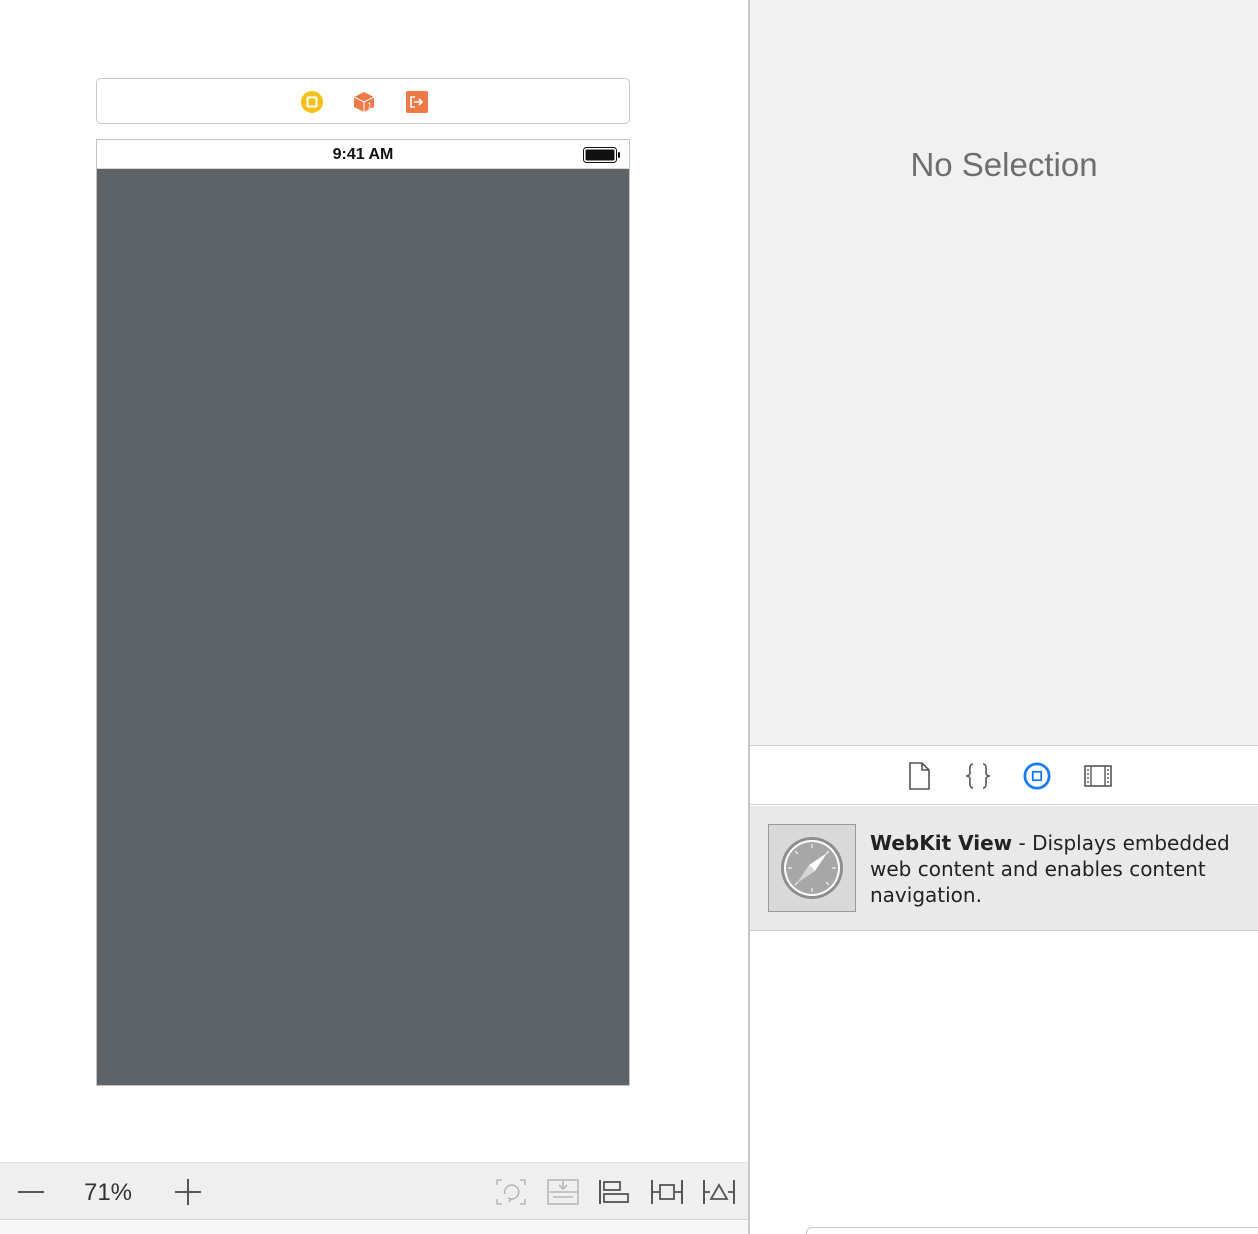 Image resolution: width=1258 pixels, height=1234 pixels. What do you see at coordinates (312, 102) in the screenshot?
I see `view-controller-icon` at bounding box center [312, 102].